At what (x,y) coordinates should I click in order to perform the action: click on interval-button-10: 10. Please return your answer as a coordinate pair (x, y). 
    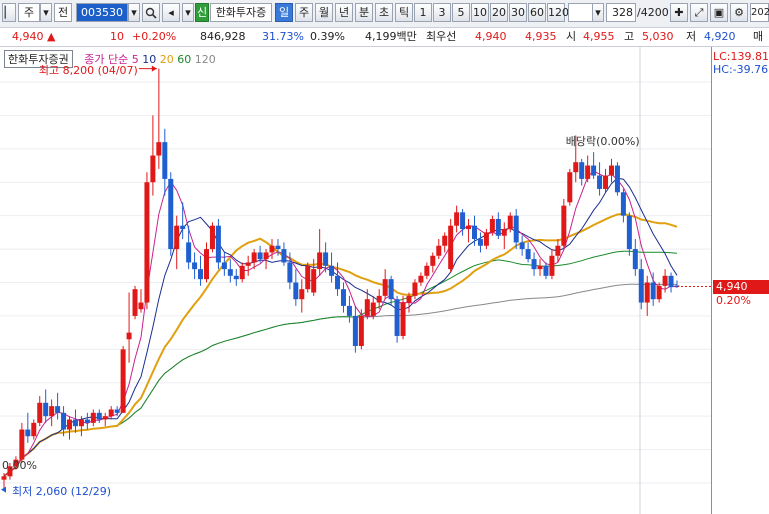
    Looking at the image, I should click on (480, 12).